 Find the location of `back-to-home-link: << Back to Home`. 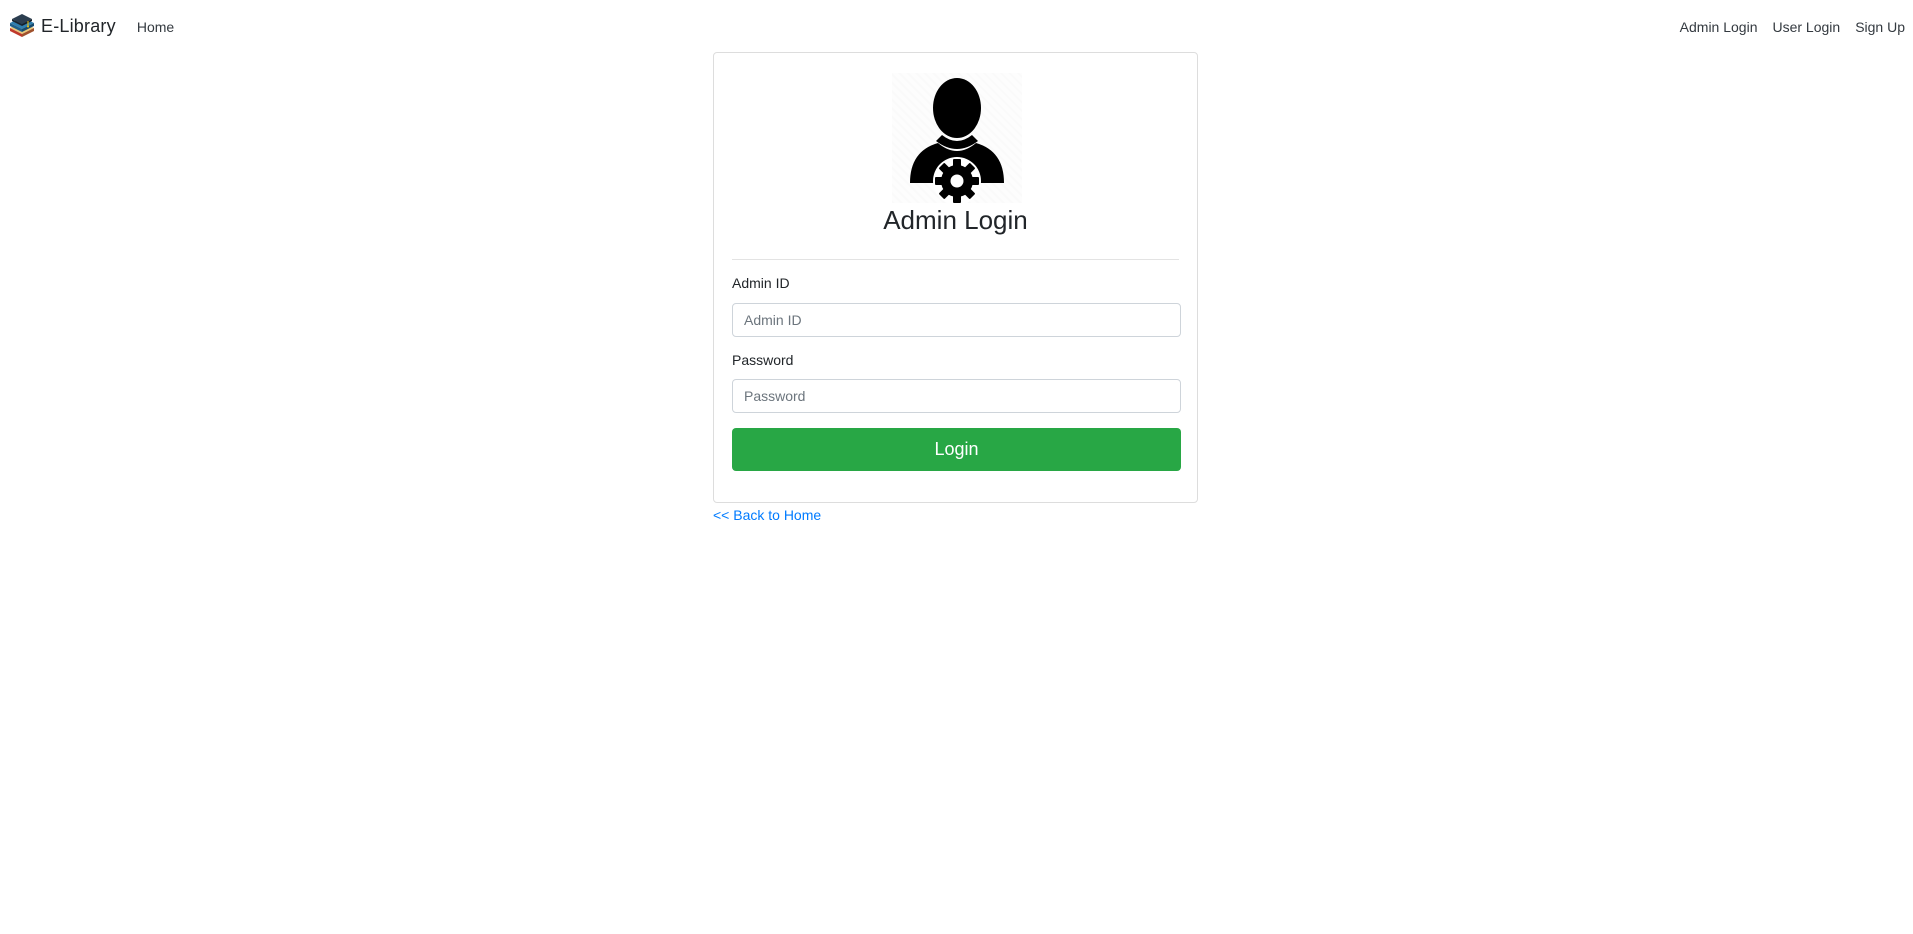

back-to-home-link: << Back to Home is located at coordinates (767, 515).